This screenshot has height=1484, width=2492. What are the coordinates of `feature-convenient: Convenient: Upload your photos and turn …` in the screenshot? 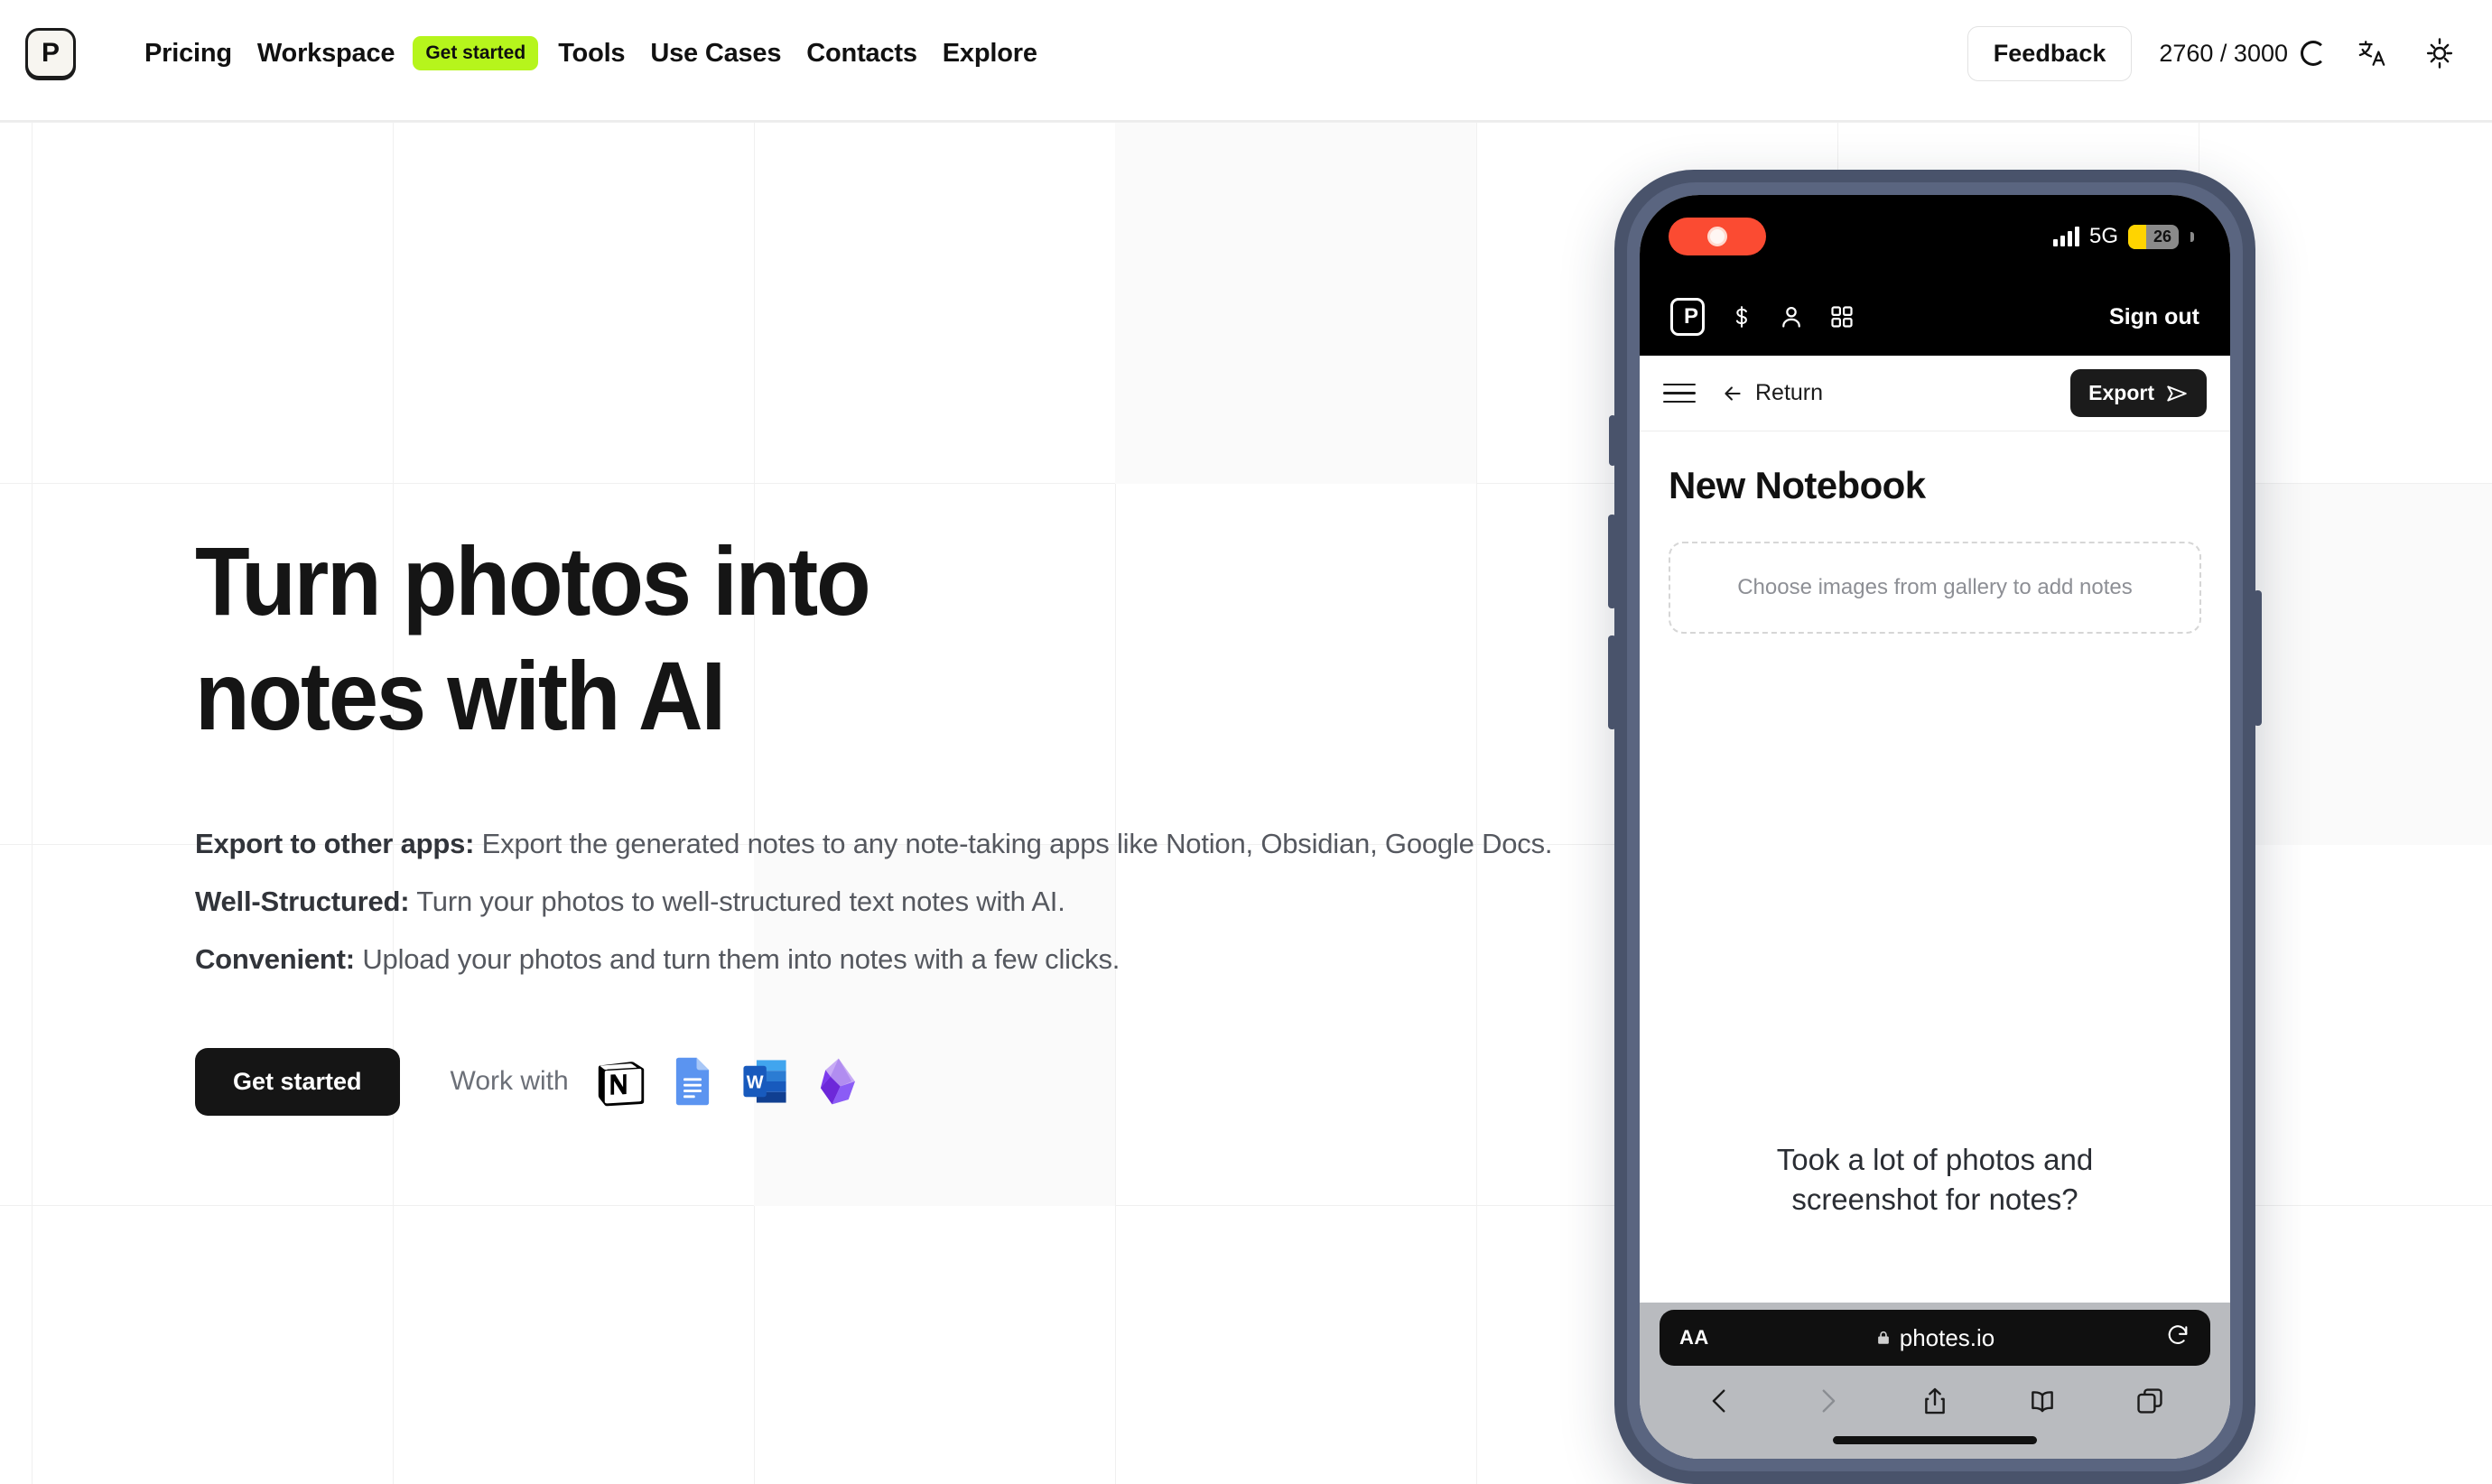 It's located at (917, 960).